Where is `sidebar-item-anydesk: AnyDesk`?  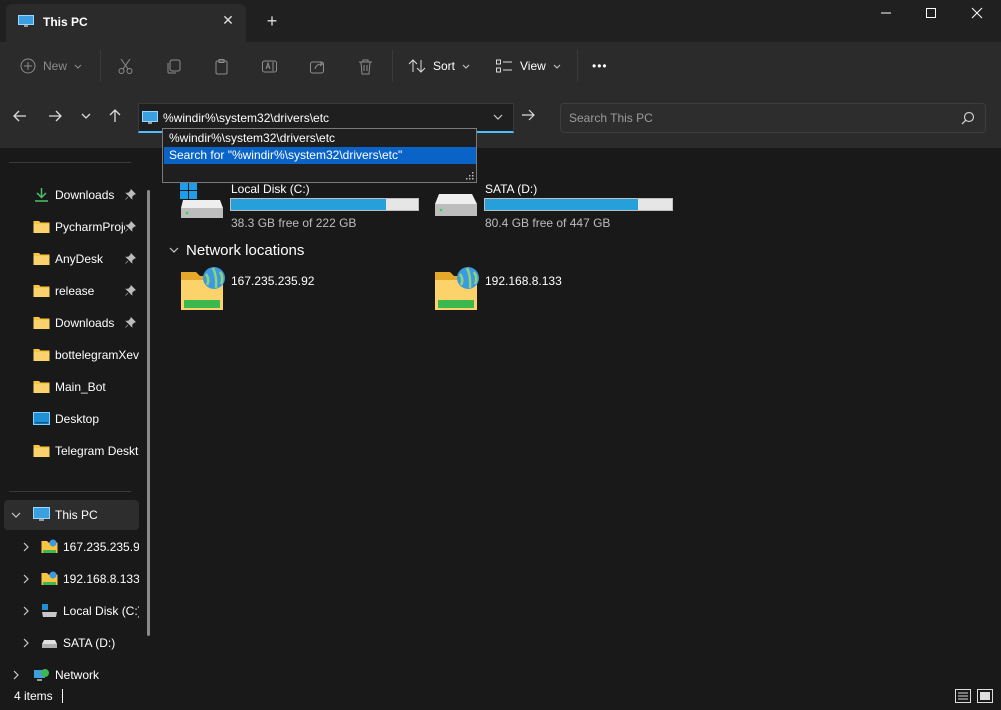 sidebar-item-anydesk: AnyDesk is located at coordinates (71, 259).